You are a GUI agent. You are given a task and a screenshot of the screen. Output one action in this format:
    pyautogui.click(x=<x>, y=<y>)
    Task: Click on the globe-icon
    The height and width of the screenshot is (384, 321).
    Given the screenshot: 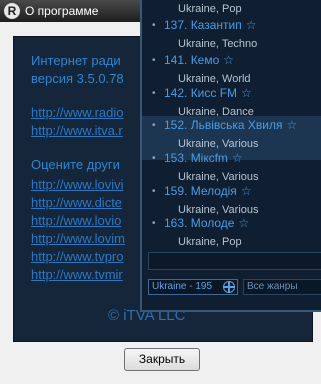 What is the action you would take?
    pyautogui.click(x=229, y=287)
    